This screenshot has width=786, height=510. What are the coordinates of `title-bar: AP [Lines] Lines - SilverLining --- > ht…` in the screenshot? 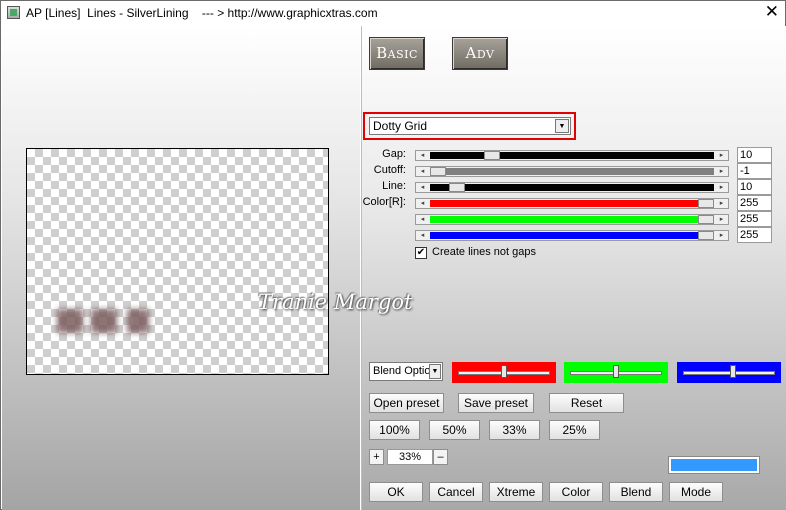 It's located at (393, 13).